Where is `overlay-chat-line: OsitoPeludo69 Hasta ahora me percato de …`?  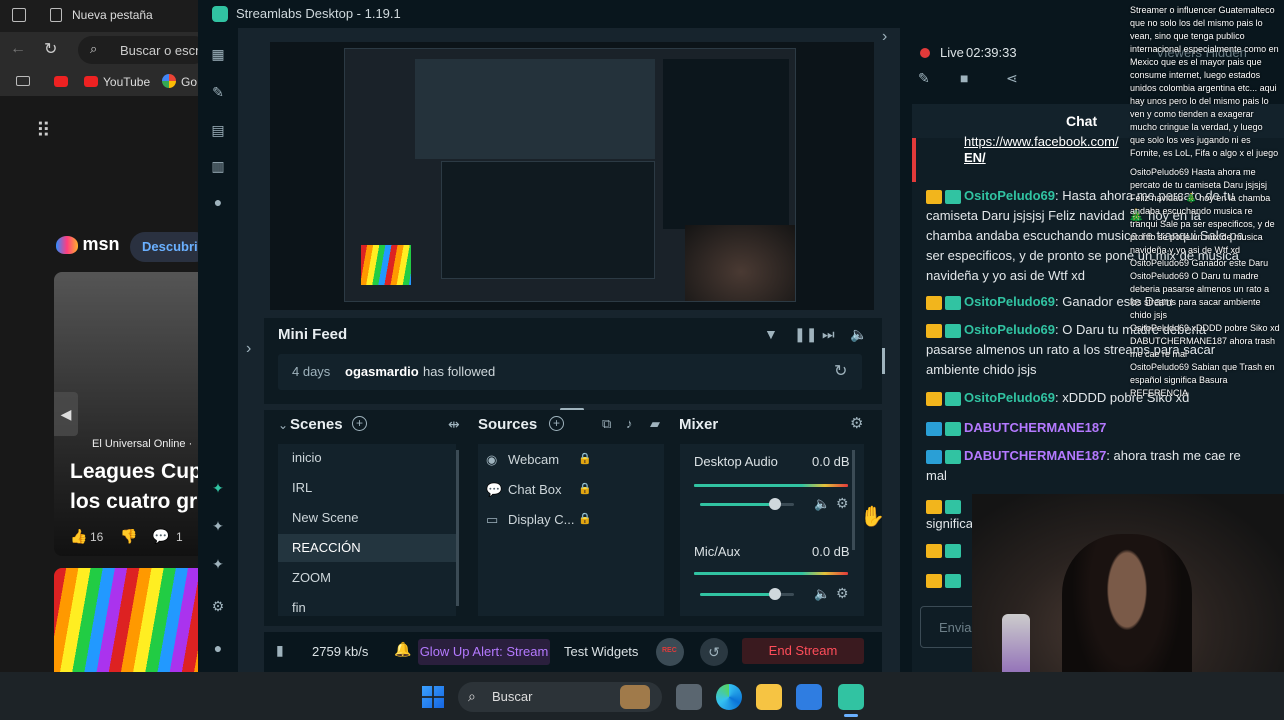 overlay-chat-line: OsitoPeludo69 Hasta ahora me percato de … is located at coordinates (1202, 211).